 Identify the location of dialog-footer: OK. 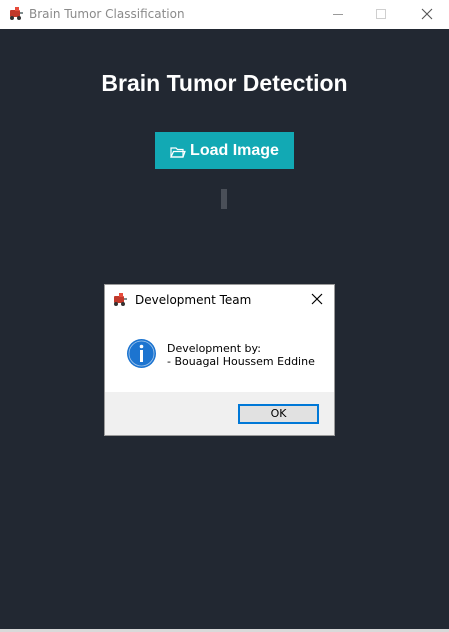
(219, 413).